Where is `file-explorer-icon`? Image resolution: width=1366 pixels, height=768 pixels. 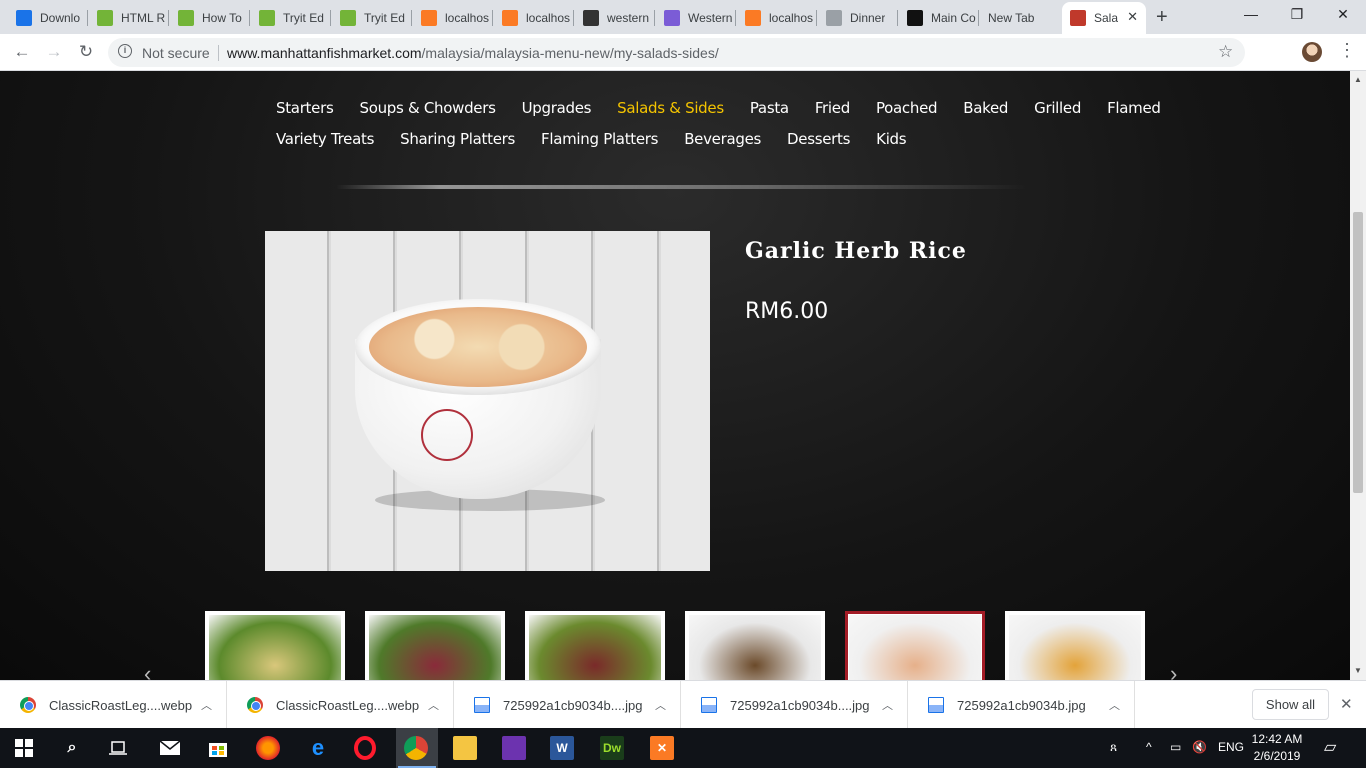 file-explorer-icon is located at coordinates (465, 748).